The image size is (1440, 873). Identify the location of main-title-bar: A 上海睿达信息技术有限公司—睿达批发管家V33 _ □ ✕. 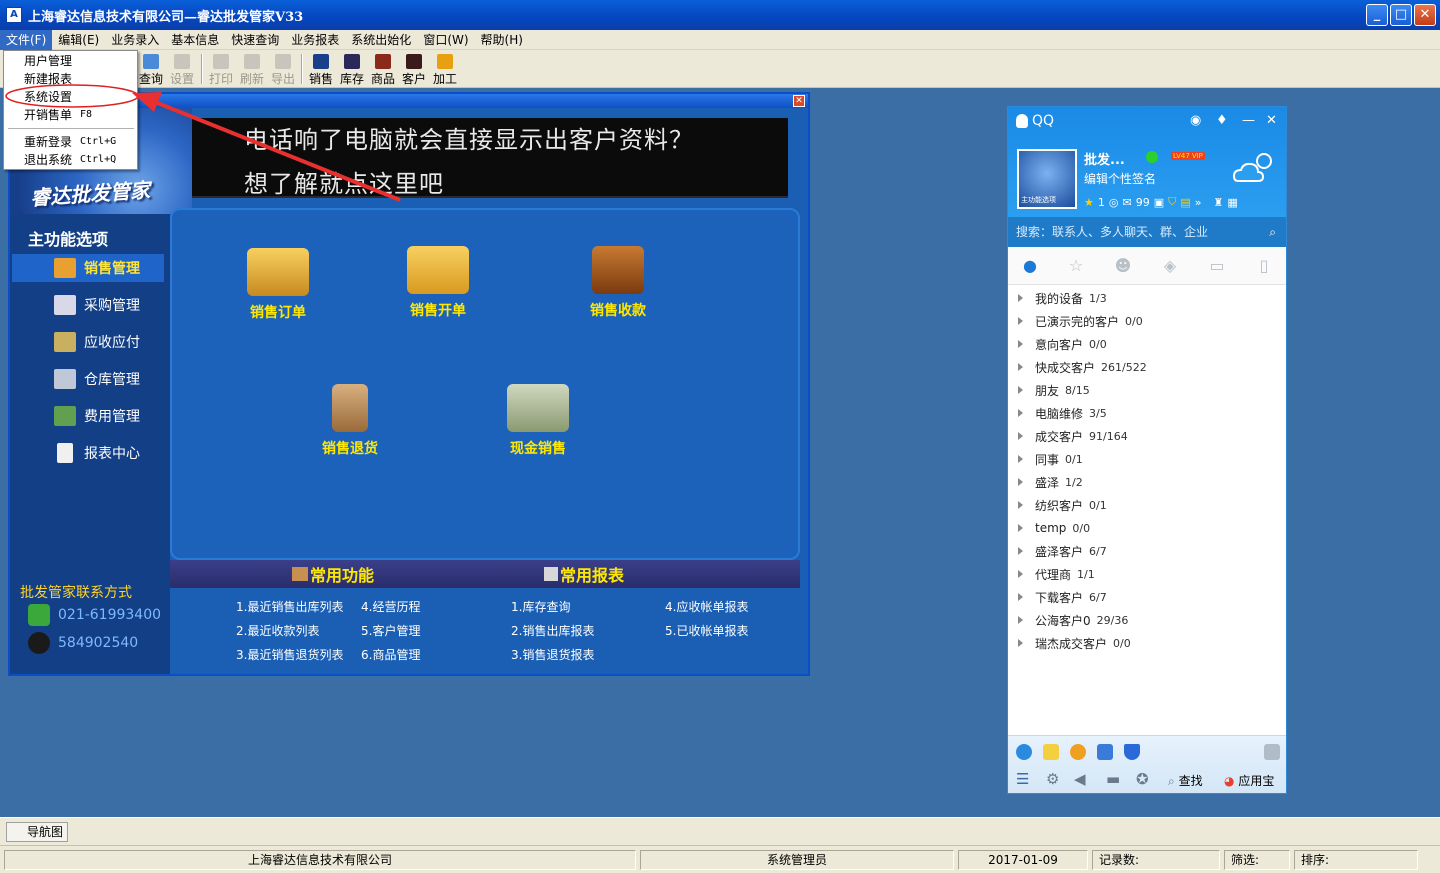
(720, 15).